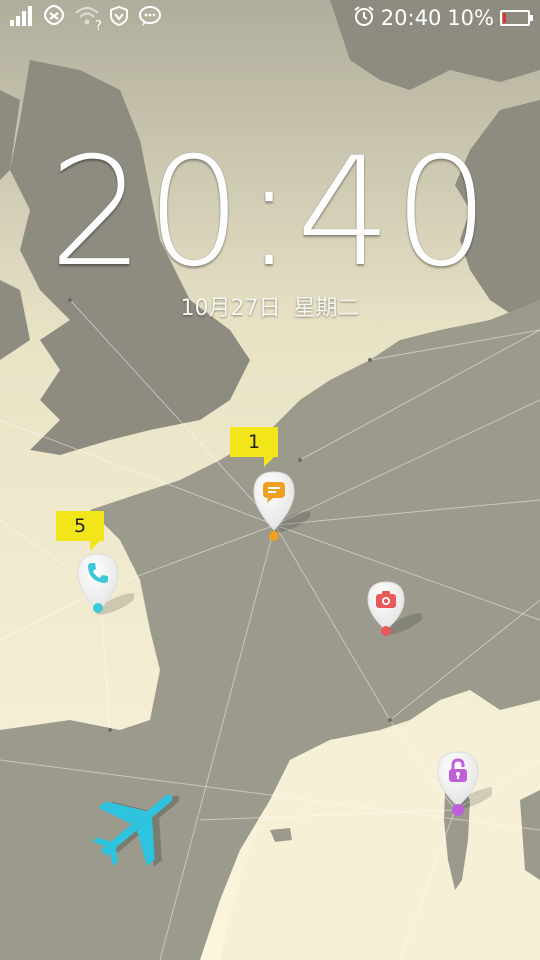 This screenshot has width=540, height=960. I want to click on phone-pin, so click(105, 592).